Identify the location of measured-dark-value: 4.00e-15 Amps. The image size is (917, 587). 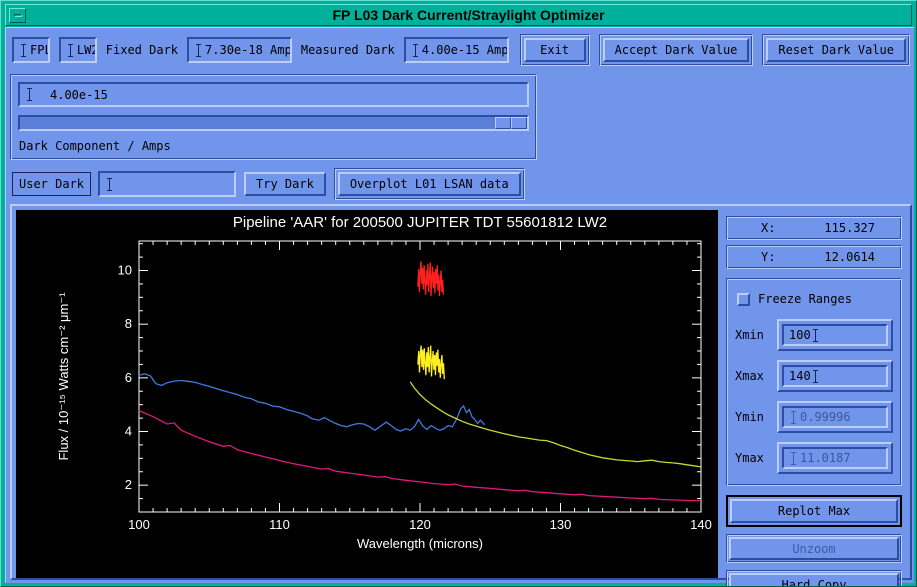
(465, 50).